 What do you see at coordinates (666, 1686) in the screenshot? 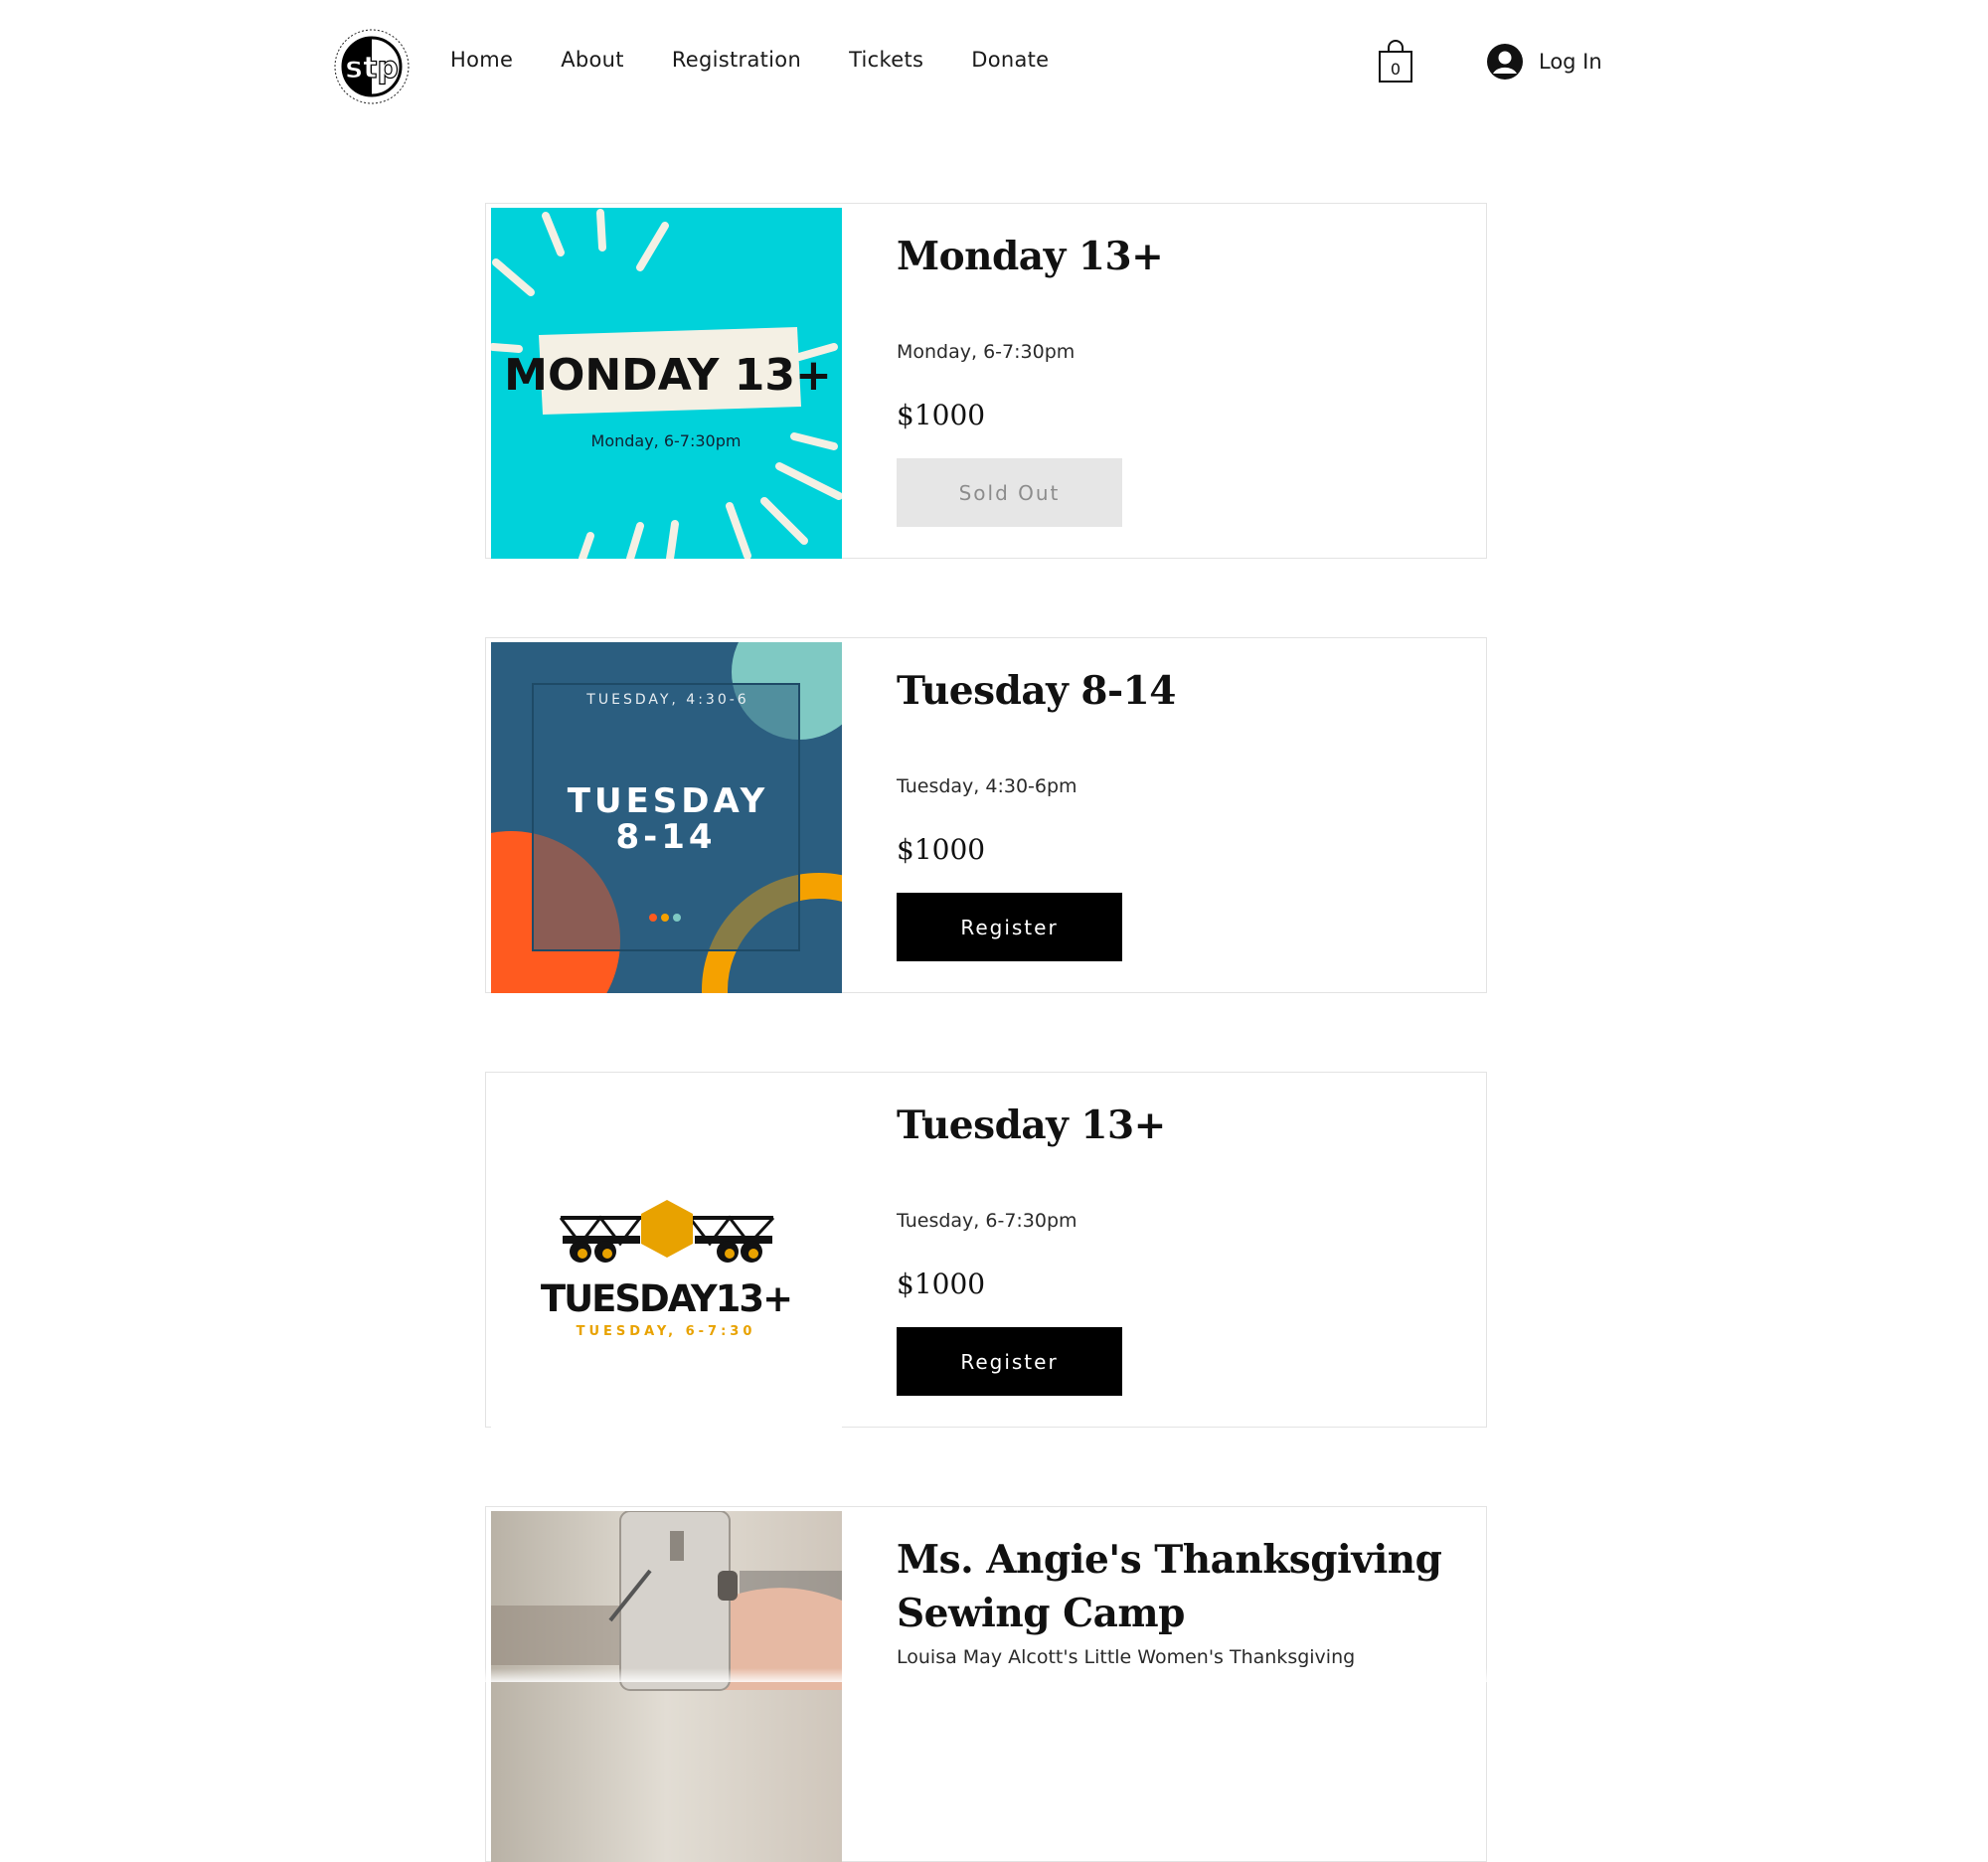
I see `class-image-sewing-camp` at bounding box center [666, 1686].